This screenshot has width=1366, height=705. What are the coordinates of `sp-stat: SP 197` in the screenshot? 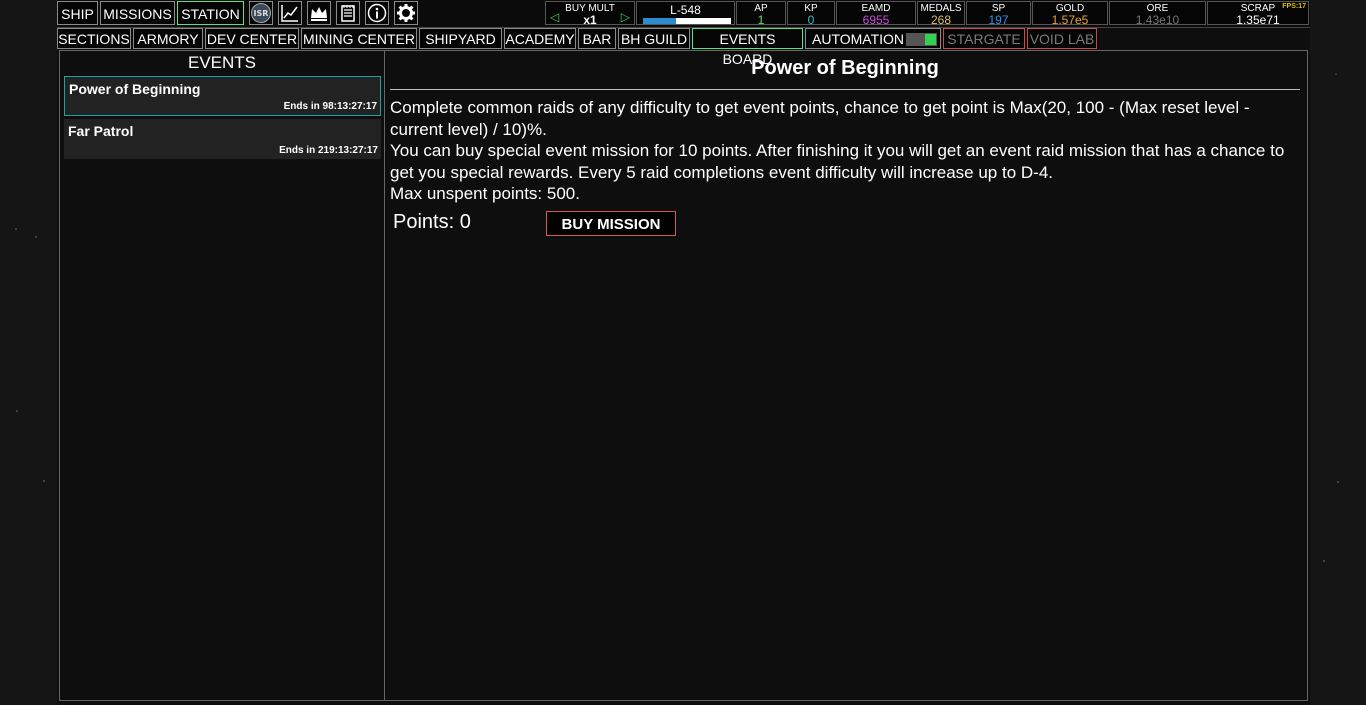 It's located at (998, 14).